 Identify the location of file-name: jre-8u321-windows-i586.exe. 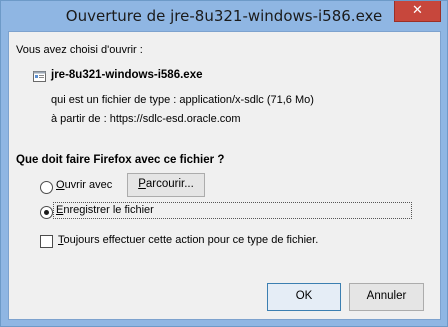
(127, 75).